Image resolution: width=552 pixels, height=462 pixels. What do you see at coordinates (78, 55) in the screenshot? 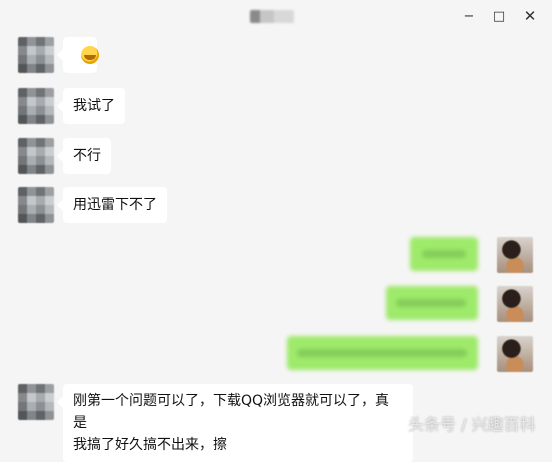
I see `message-bubble` at bounding box center [78, 55].